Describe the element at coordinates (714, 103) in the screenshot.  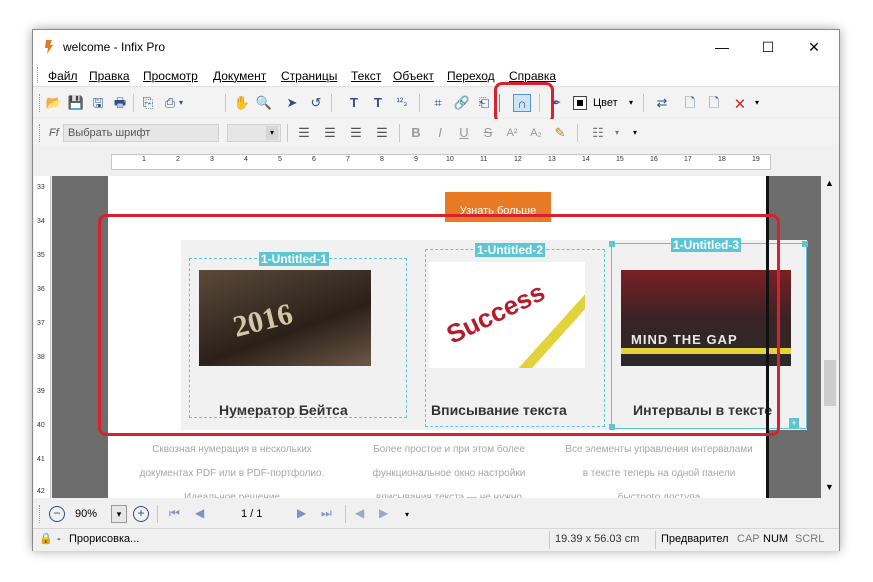
I see `insert-page-icon: 🗋` at that location.